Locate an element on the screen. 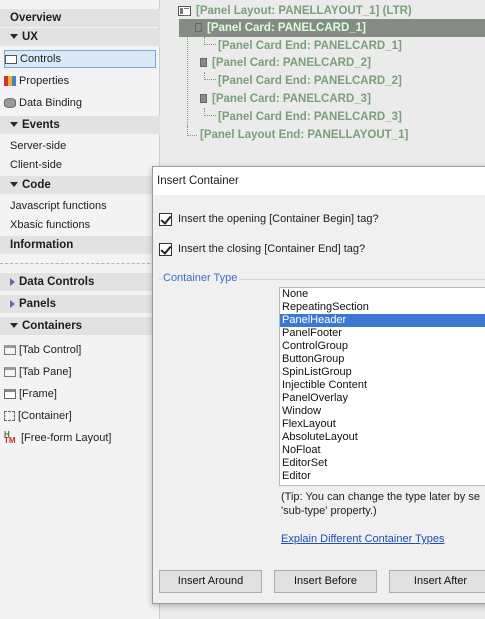 The width and height of the screenshot is (485, 619). container-item-tab-control: [Tab Control] is located at coordinates (42, 350).